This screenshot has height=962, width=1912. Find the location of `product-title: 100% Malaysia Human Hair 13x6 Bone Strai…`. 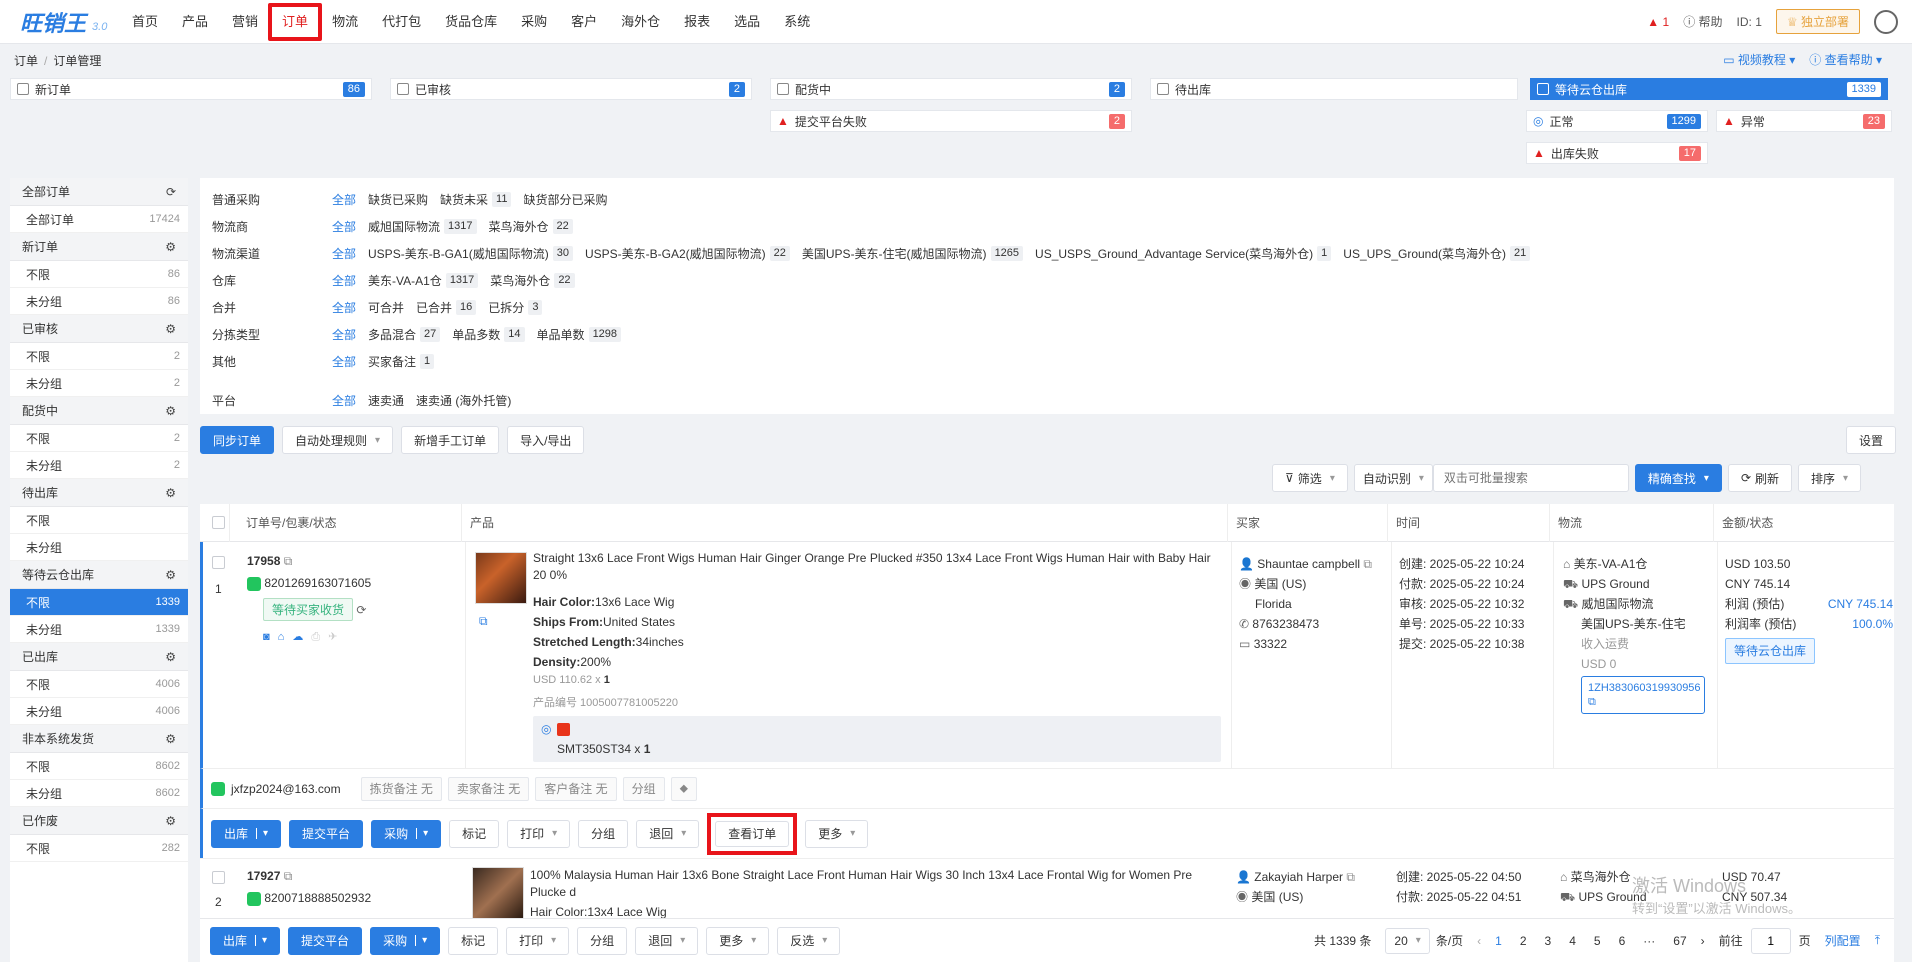

product-title: 100% Malaysia Human Hair 13x6 Bone Strai… is located at coordinates (875, 884).